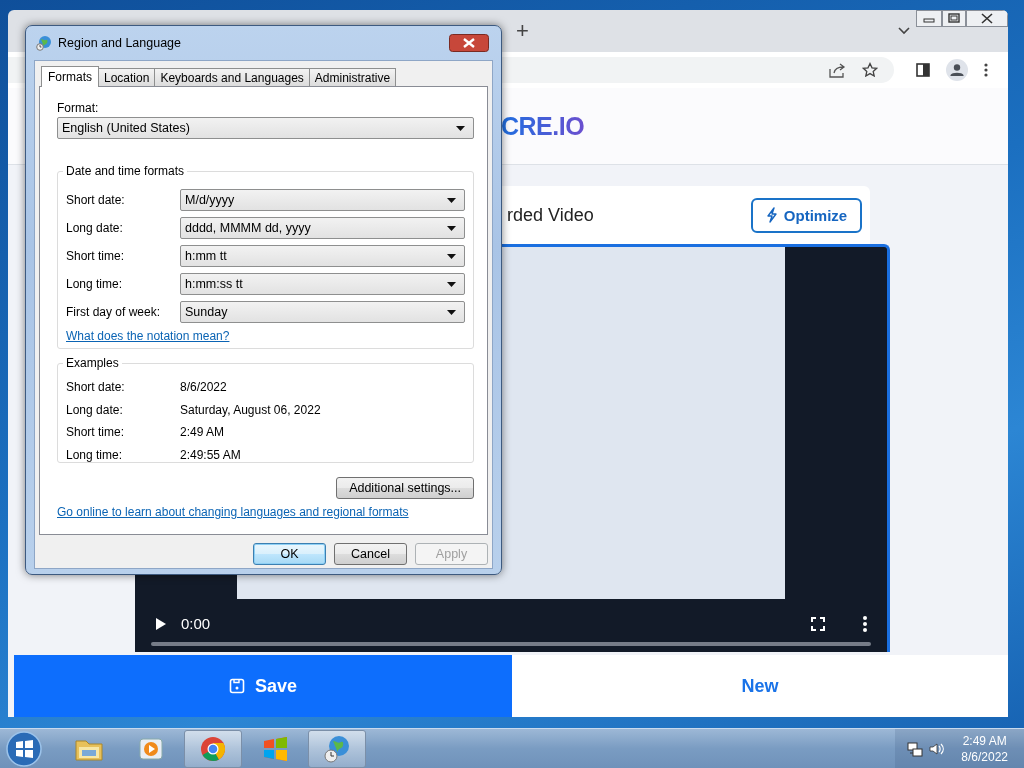 The width and height of the screenshot is (1024, 768). Describe the element at coordinates (202, 432) in the screenshot. I see `example-value: 2:49 AM` at that location.